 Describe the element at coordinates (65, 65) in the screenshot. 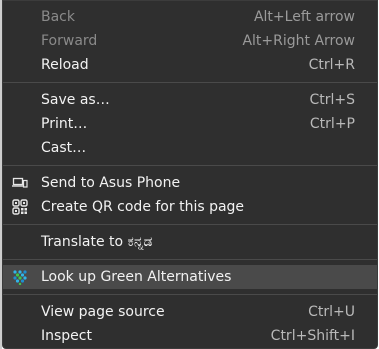

I see `menu-item-label: Reload` at that location.